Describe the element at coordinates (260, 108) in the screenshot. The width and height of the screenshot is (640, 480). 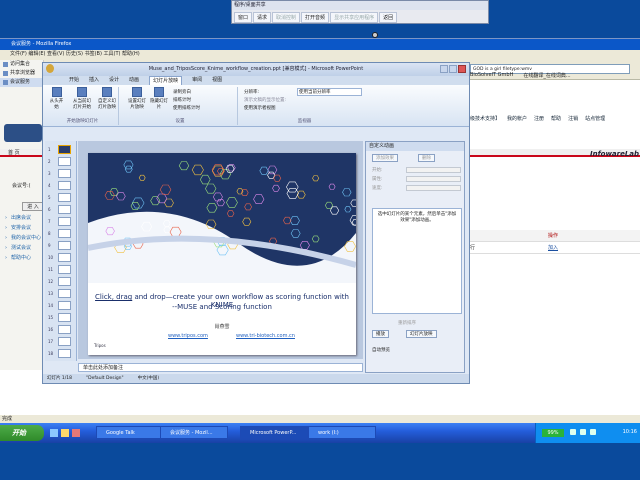
I see `presenter-view-checkbox: 使用演示者视图` at that location.